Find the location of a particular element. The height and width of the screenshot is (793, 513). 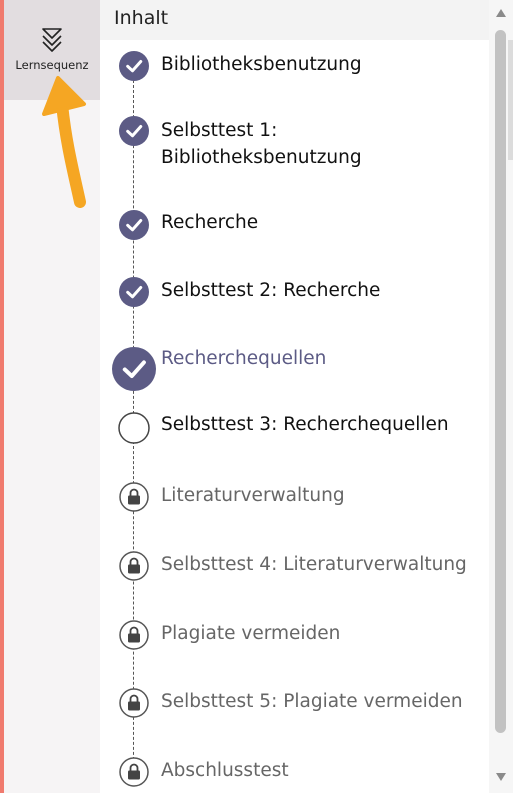

outer-scrollbar-edge is located at coordinates (510, 100).